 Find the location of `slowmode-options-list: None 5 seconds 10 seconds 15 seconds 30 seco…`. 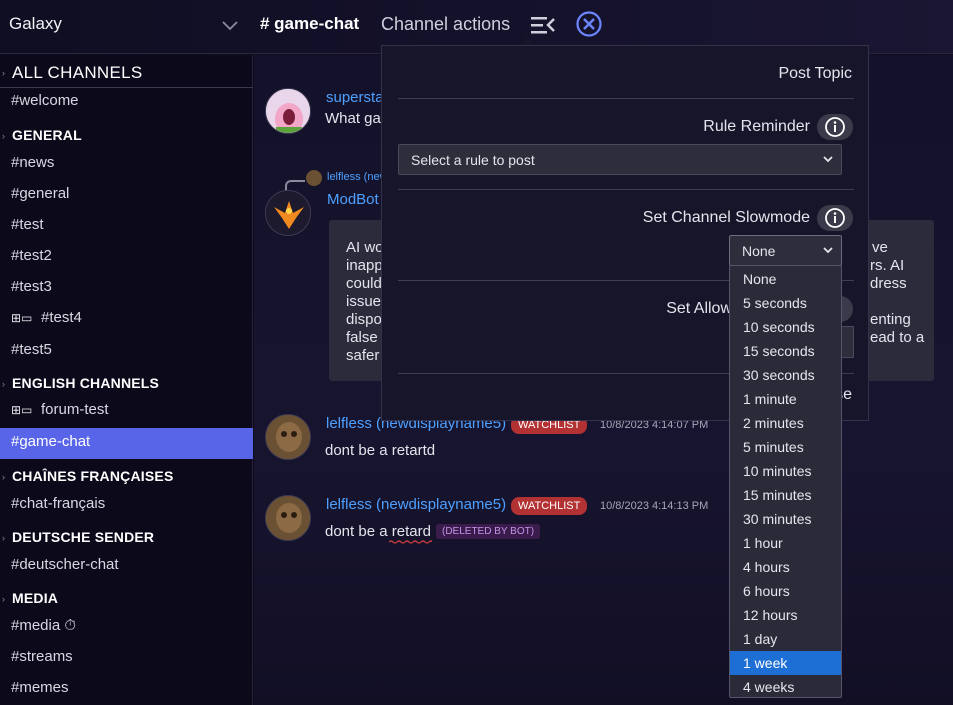

slowmode-options-list: None 5 seconds 10 seconds 15 seconds 30 seco… is located at coordinates (785, 481).